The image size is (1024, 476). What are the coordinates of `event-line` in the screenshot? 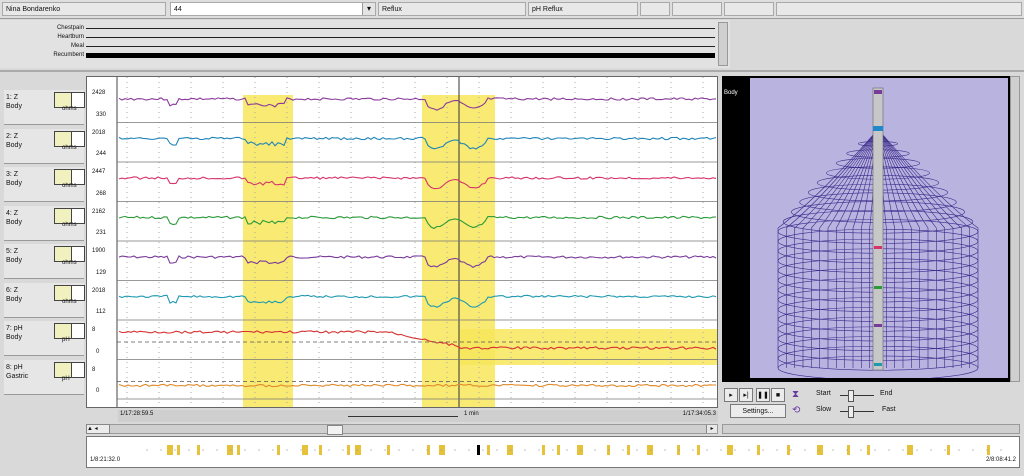 It's located at (400, 55).